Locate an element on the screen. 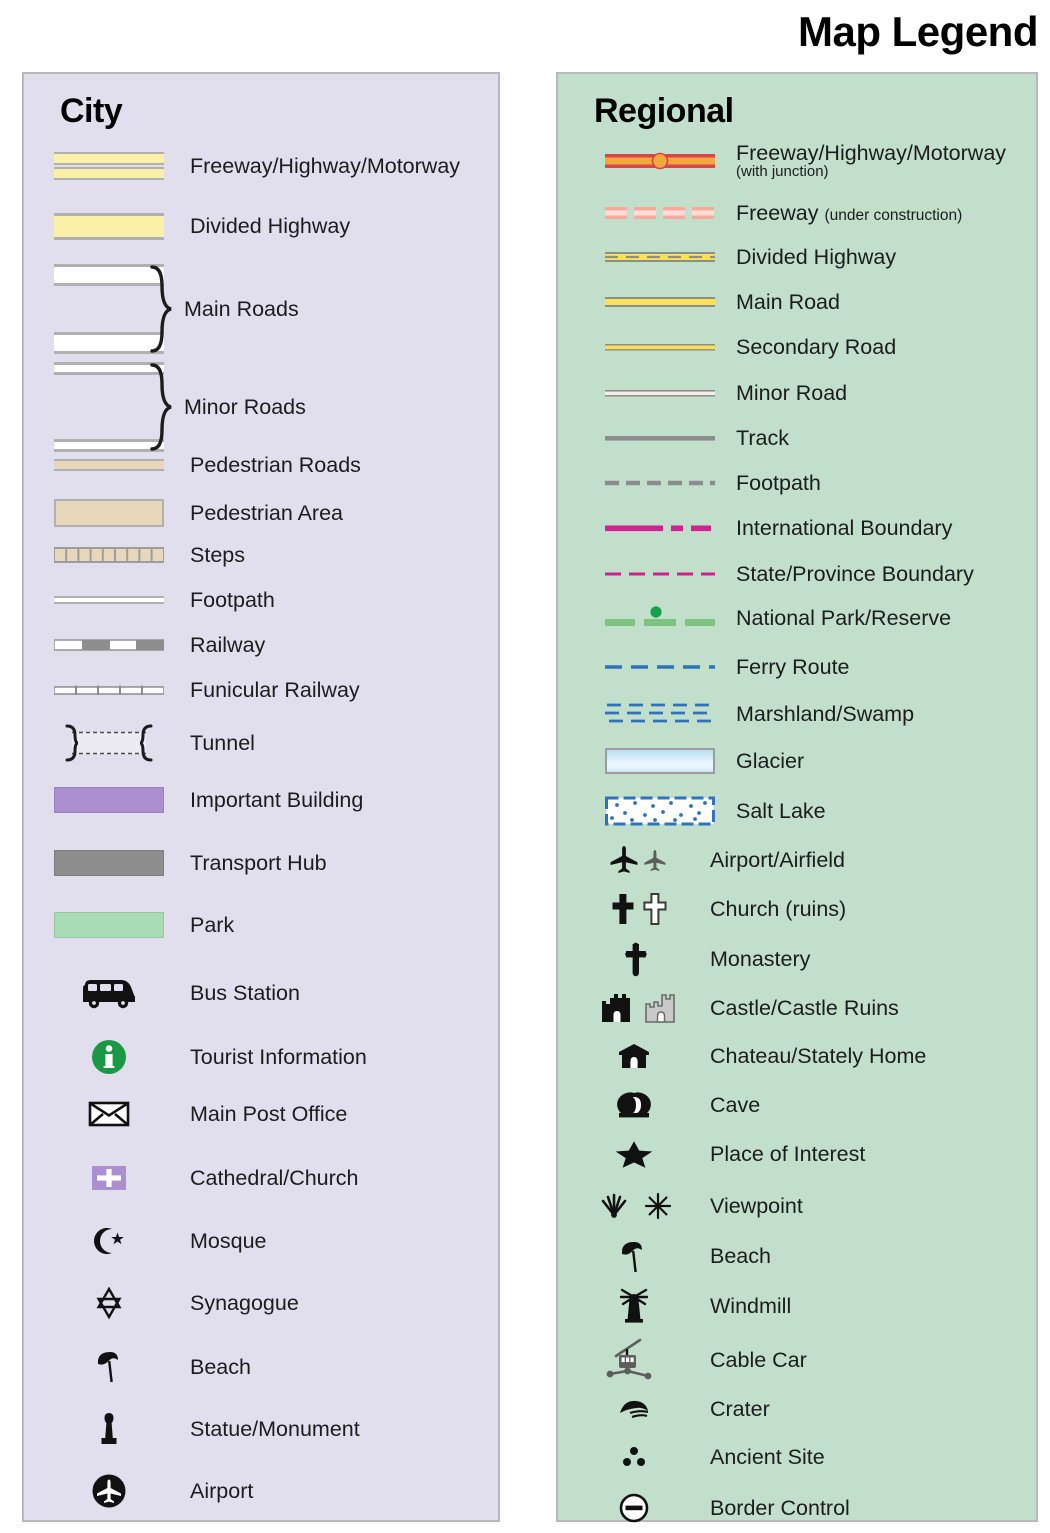 This screenshot has width=1050, height=1533. legend-label: Border Control is located at coordinates (780, 1507).